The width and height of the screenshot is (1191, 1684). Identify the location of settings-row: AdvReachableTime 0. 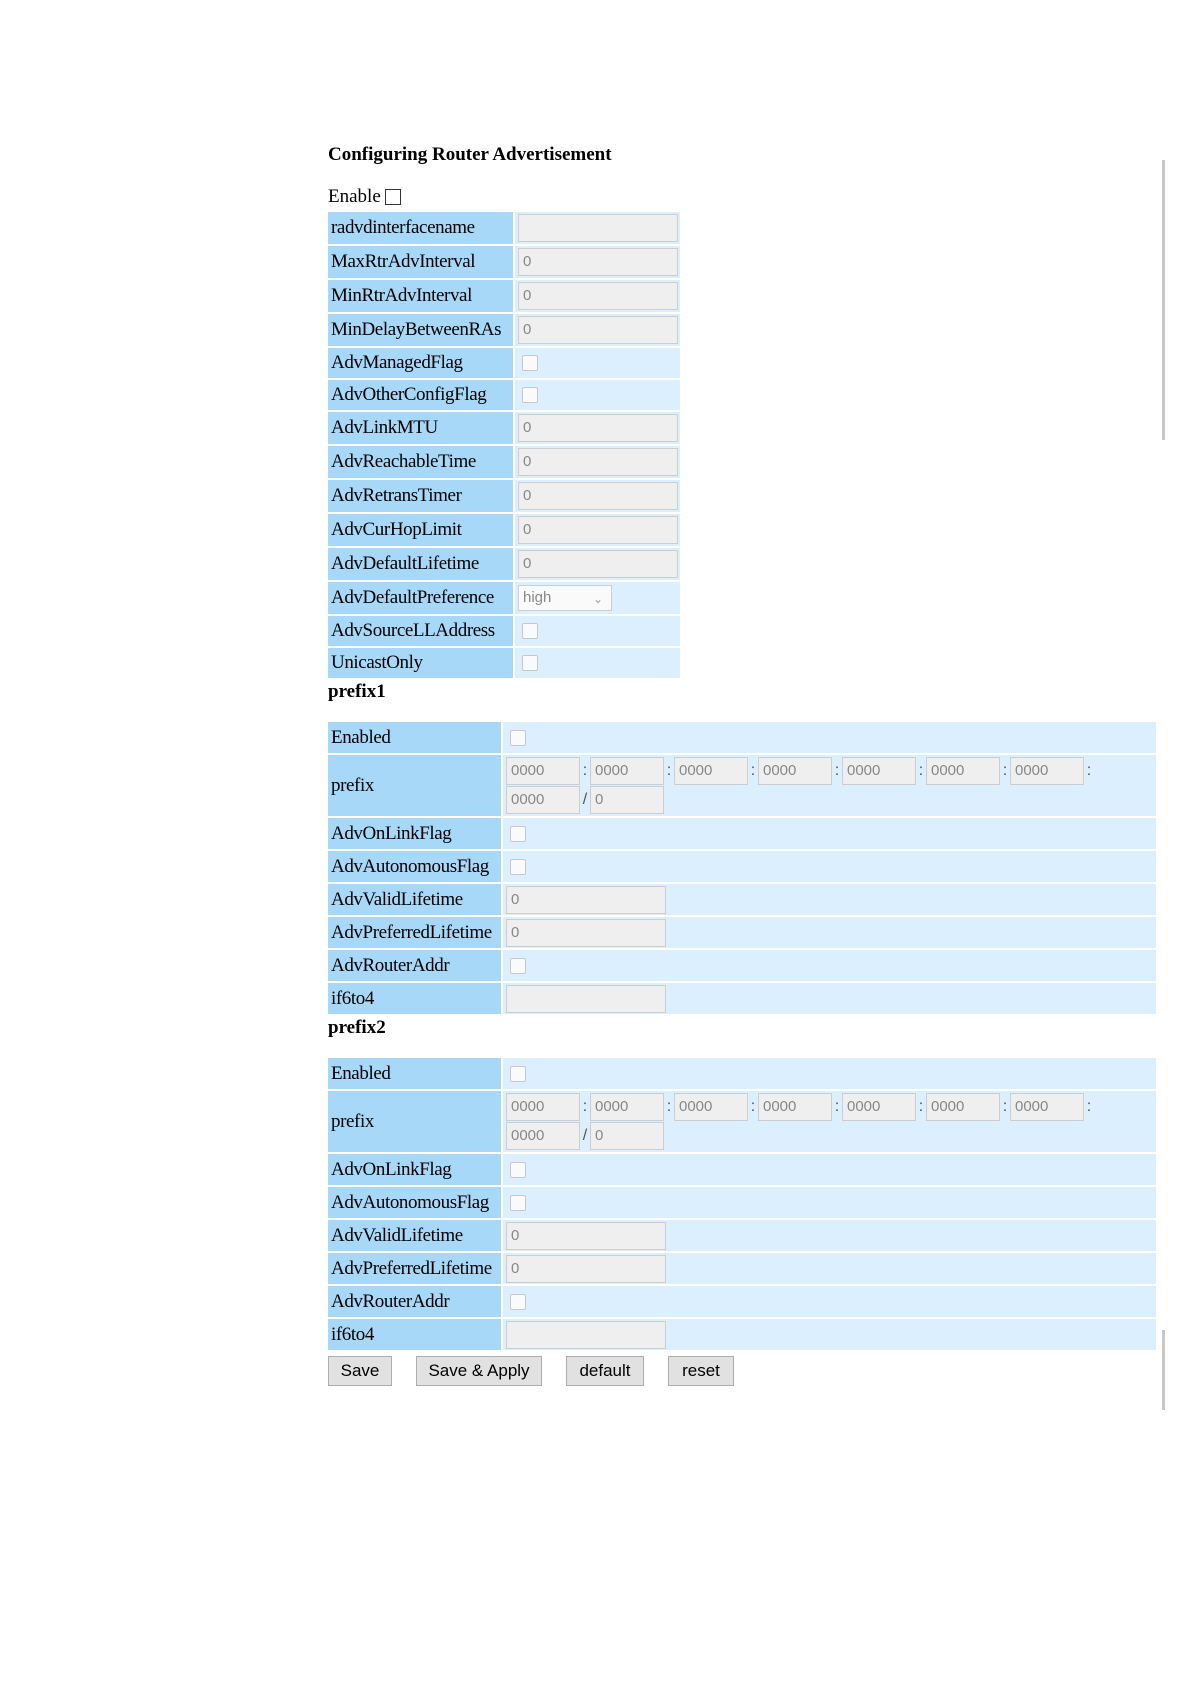
(504, 462).